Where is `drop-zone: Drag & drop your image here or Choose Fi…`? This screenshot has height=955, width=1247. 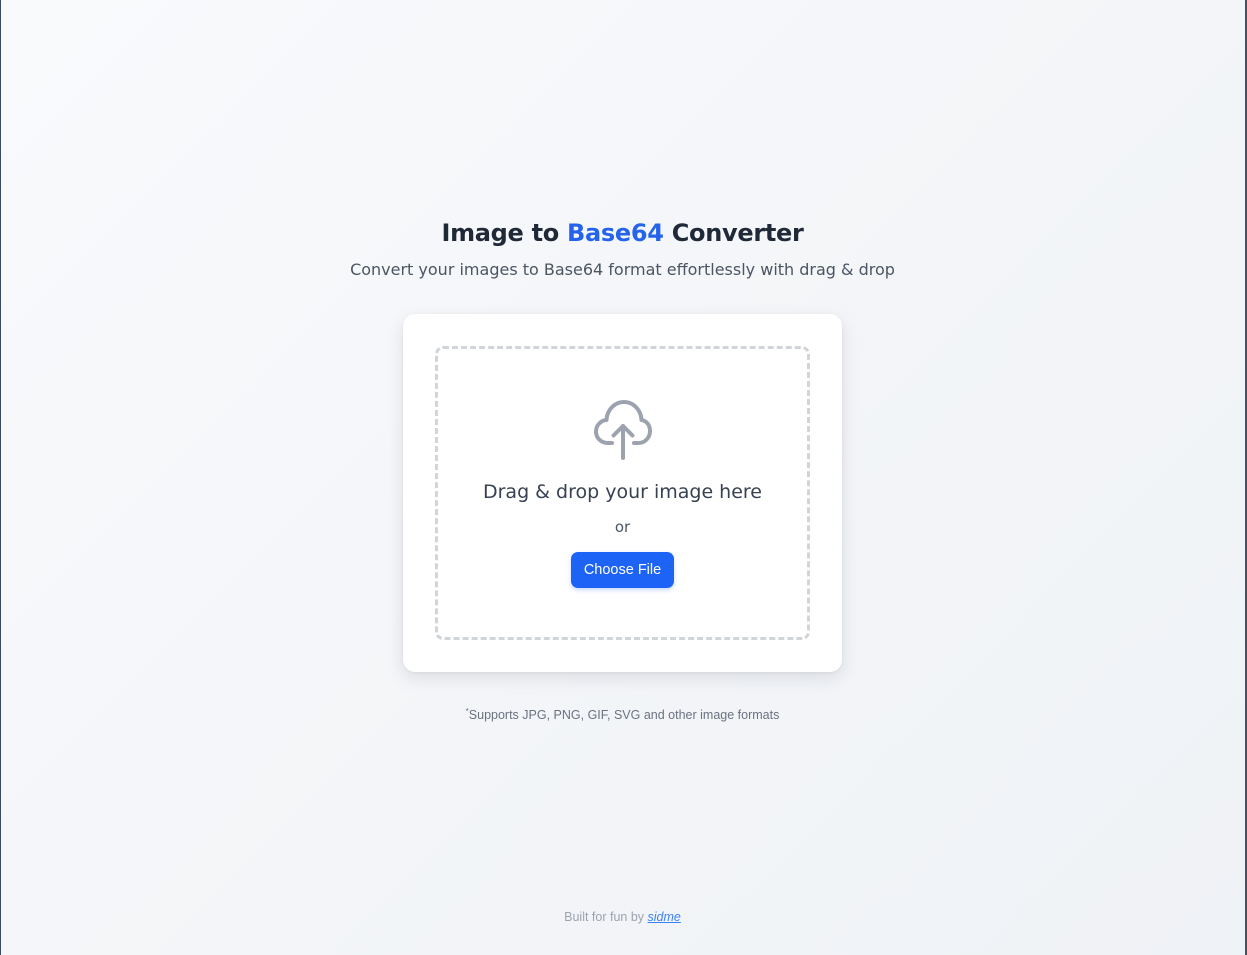
drop-zone: Drag & drop your image here or Choose Fi… is located at coordinates (622, 493).